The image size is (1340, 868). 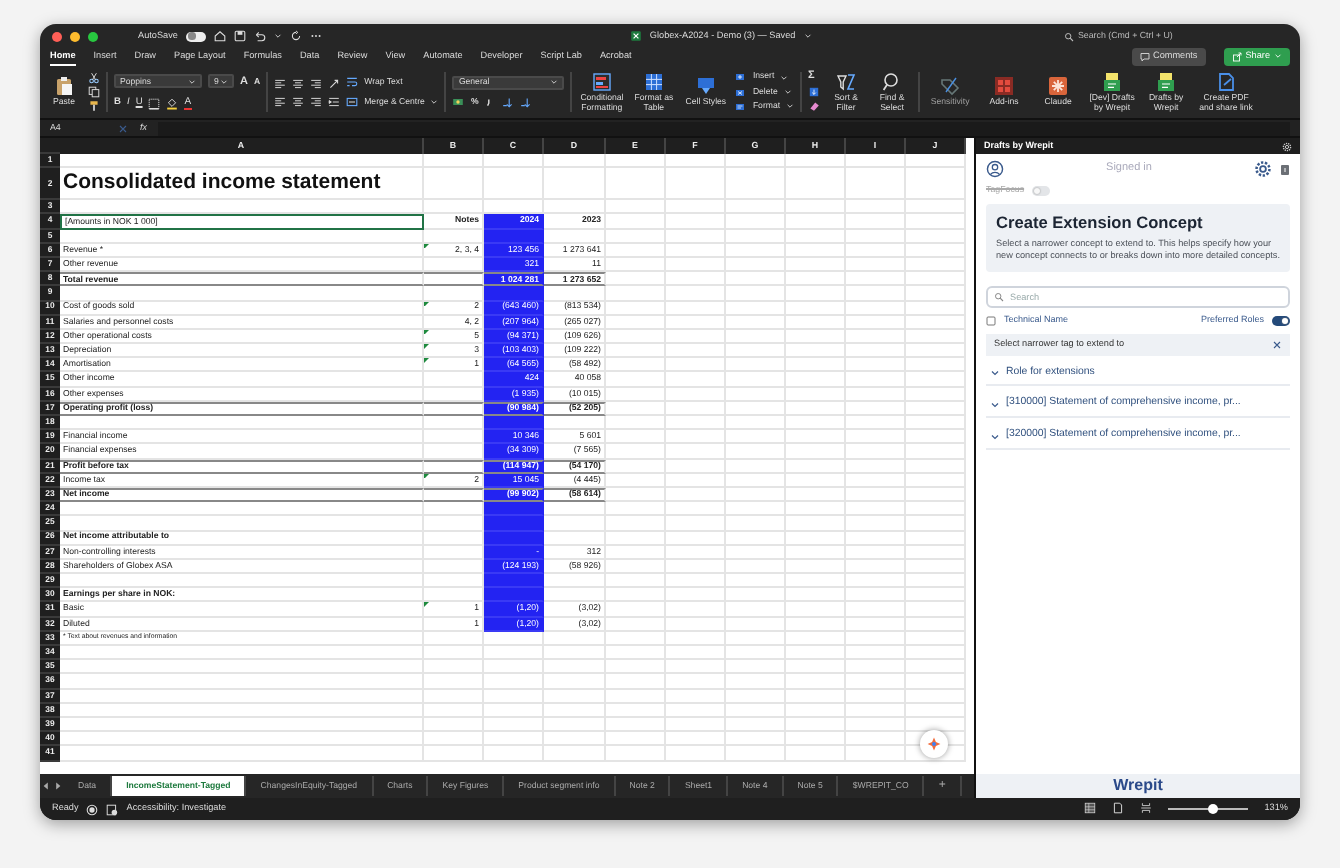 I want to click on bottom-align-icon, so click(x=316, y=83).